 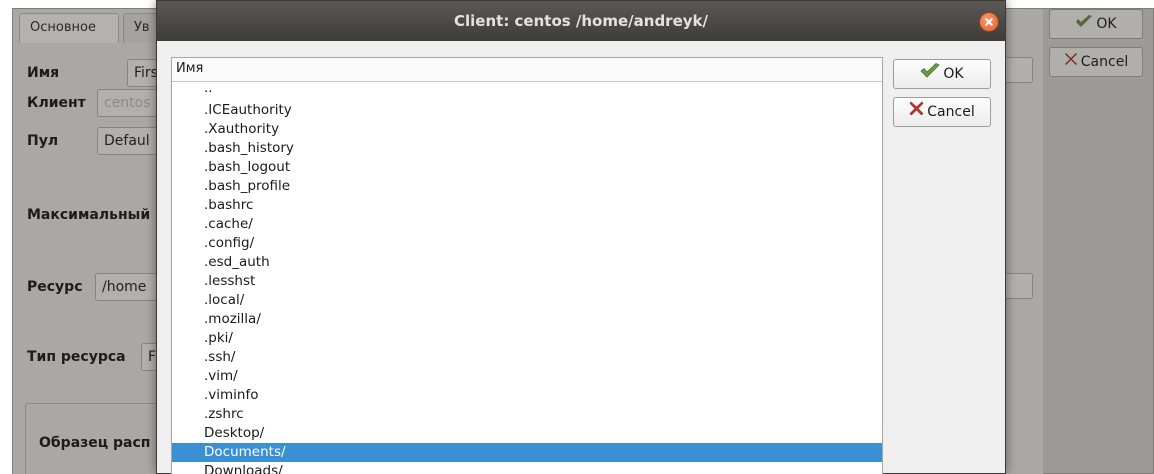 I want to click on background-ok-label: OK, so click(x=1106, y=24).